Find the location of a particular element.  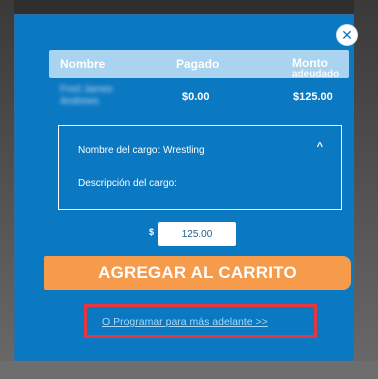

column-header-paid: Pagado is located at coordinates (198, 64).